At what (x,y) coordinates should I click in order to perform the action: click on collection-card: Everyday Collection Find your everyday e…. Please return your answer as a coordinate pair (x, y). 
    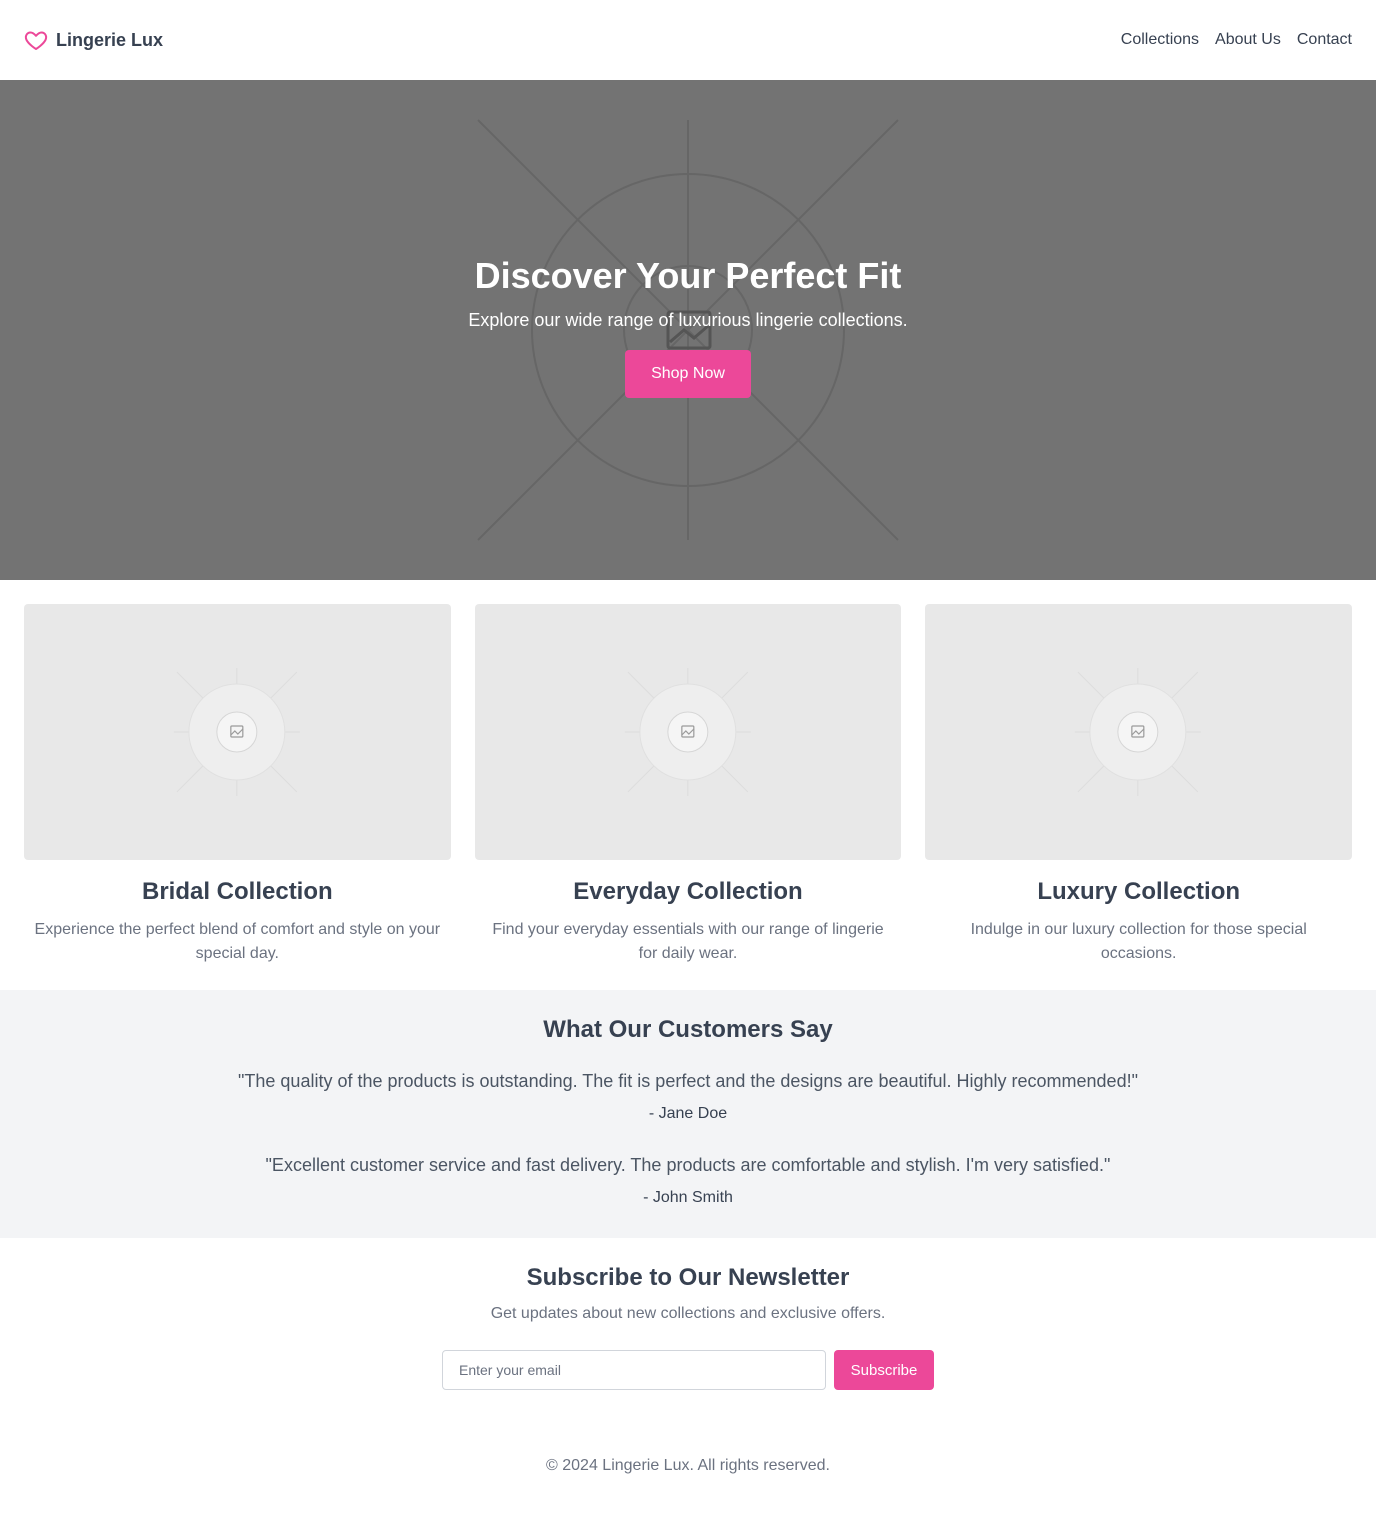
    Looking at the image, I should click on (688, 785).